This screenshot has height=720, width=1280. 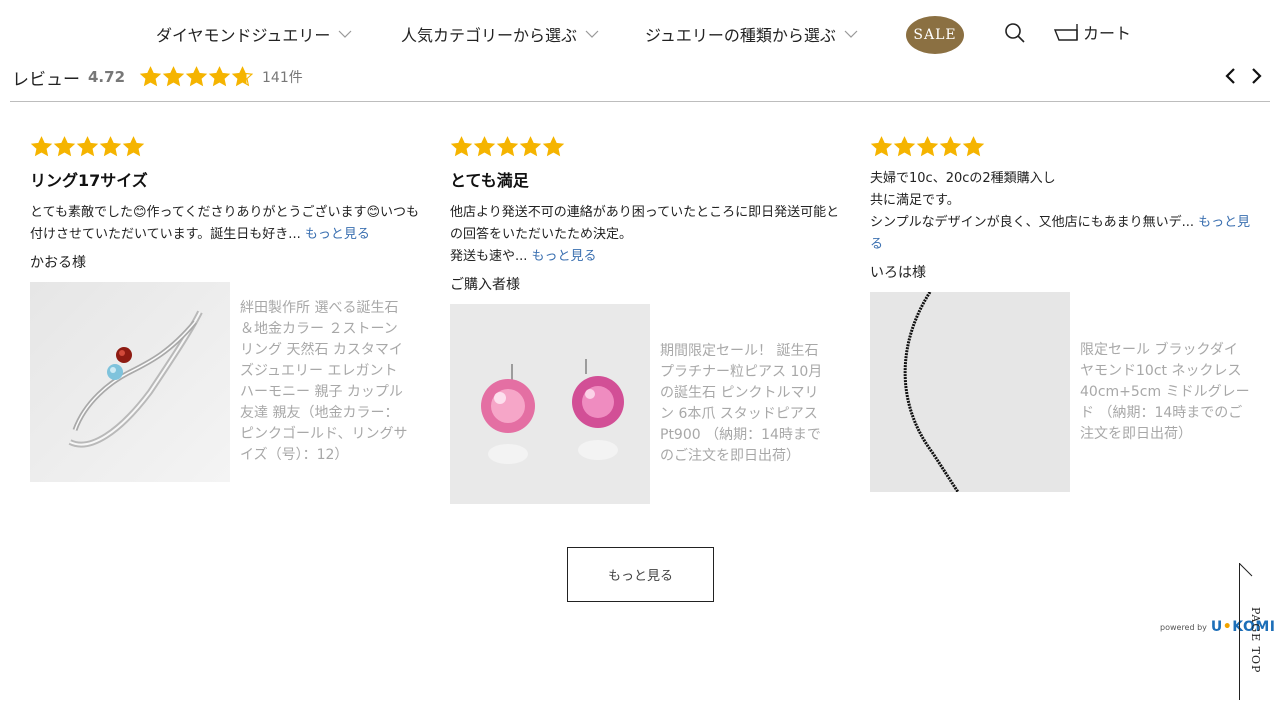 What do you see at coordinates (1107, 33) in the screenshot?
I see `cart-label: カート` at bounding box center [1107, 33].